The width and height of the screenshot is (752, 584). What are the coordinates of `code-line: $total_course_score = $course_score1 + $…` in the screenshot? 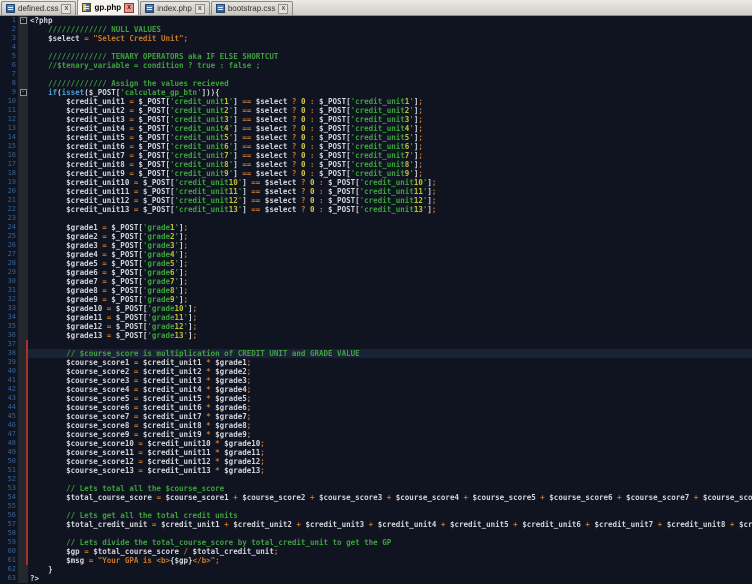 It's located at (390, 497).